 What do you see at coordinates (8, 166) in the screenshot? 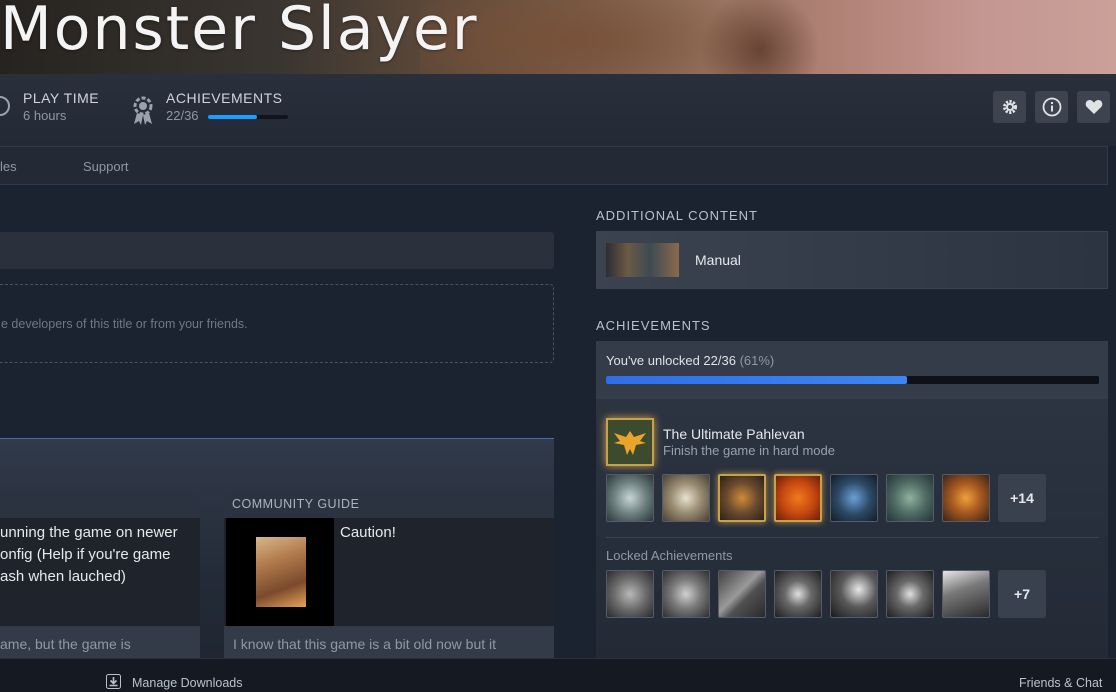
I see `tab-bundles: les` at bounding box center [8, 166].